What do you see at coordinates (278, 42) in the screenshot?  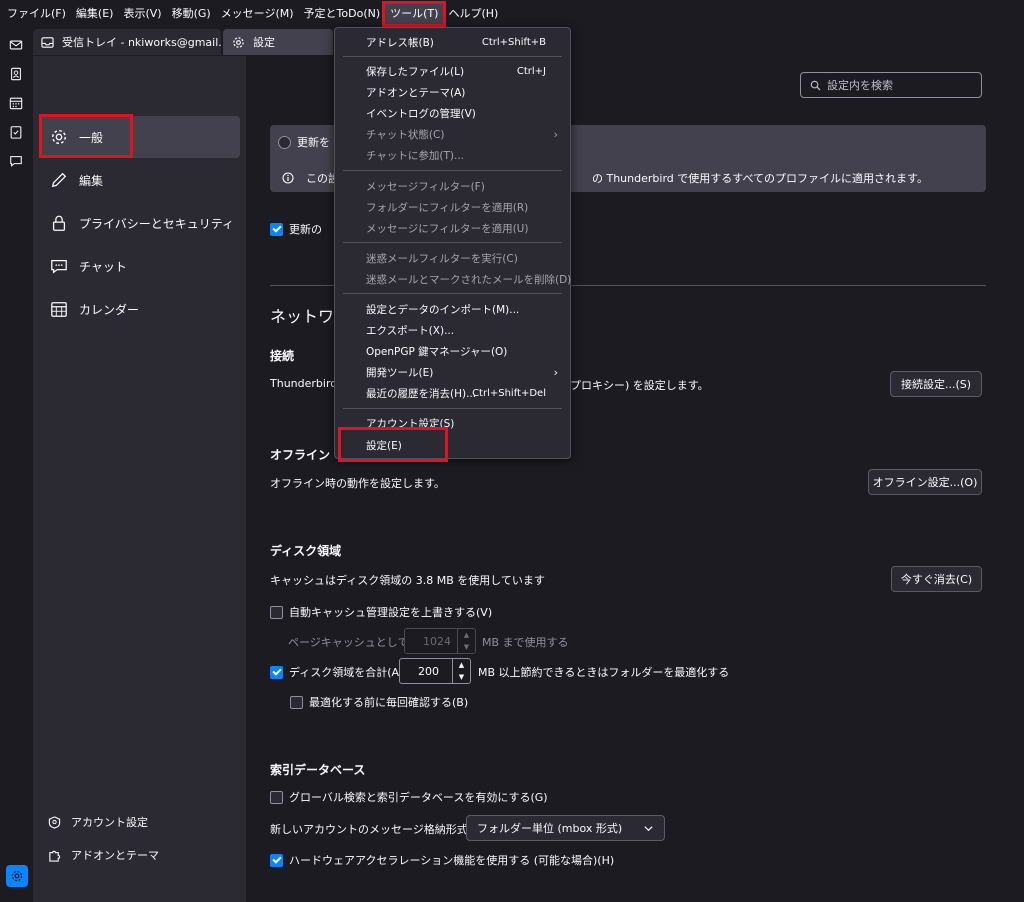 I see `tab-settings: 設定` at bounding box center [278, 42].